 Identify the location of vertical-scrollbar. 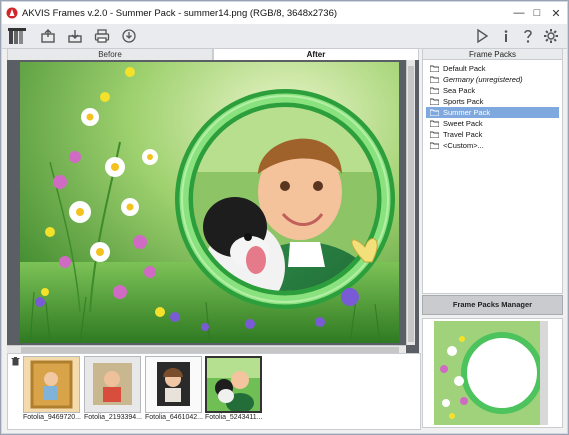
(410, 202).